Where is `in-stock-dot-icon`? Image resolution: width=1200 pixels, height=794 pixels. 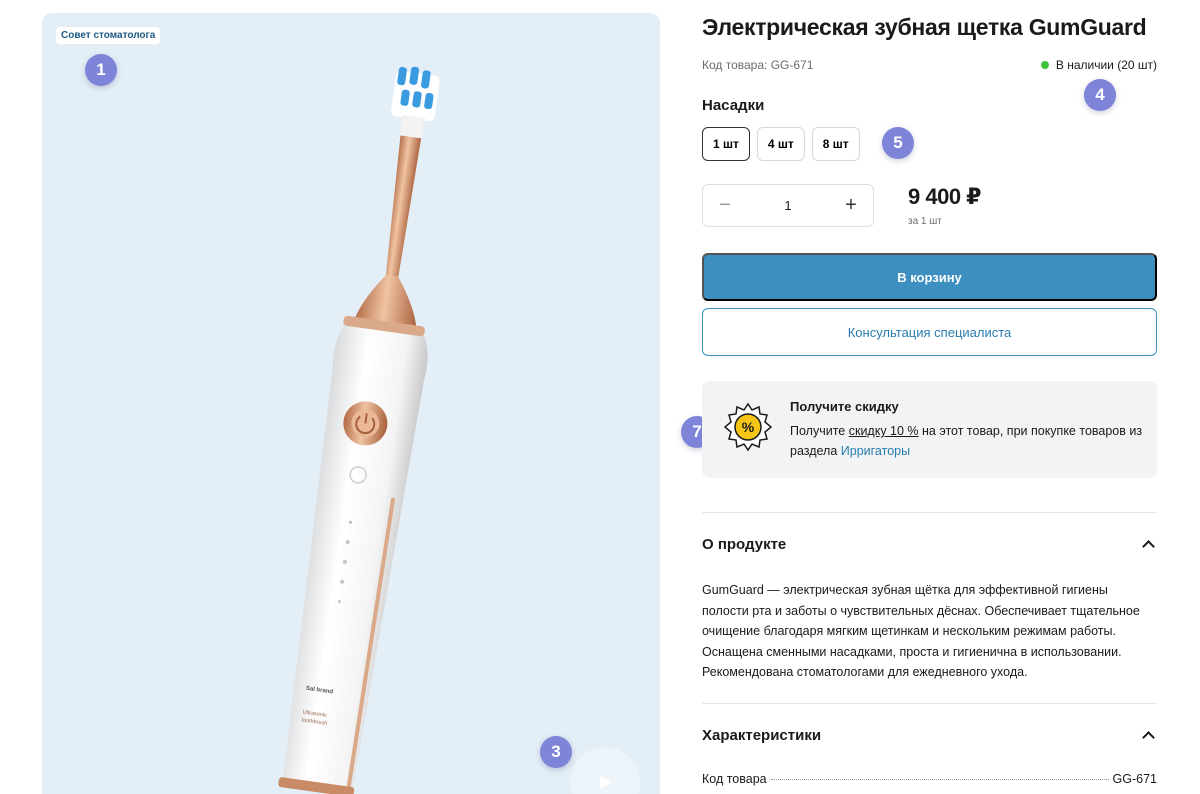
in-stock-dot-icon is located at coordinates (1044, 65).